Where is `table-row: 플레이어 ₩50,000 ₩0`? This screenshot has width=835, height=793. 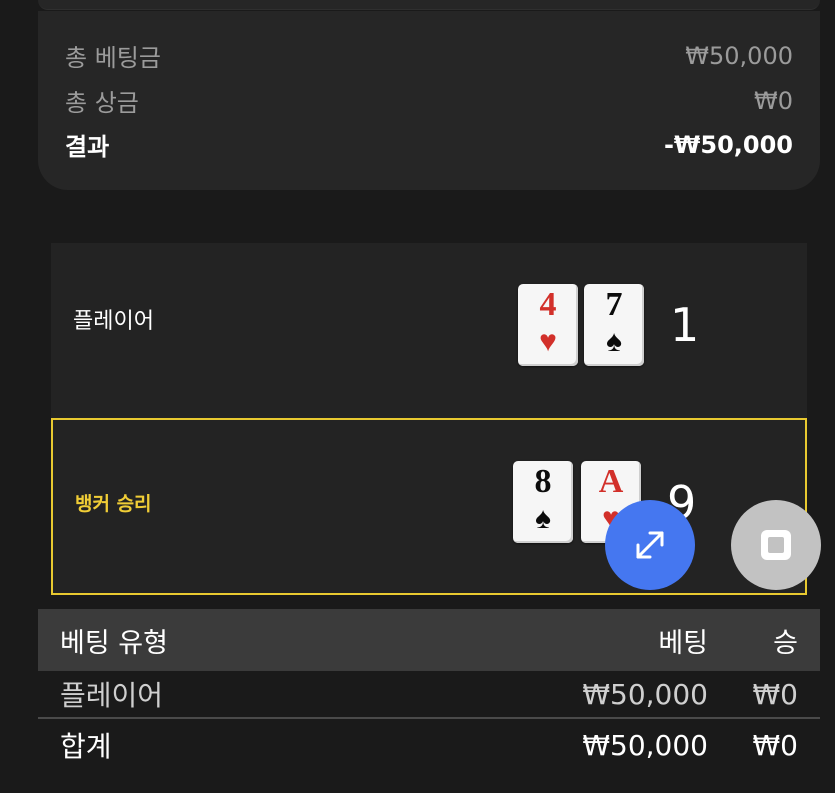 table-row: 플레이어 ₩50,000 ₩0 is located at coordinates (429, 695).